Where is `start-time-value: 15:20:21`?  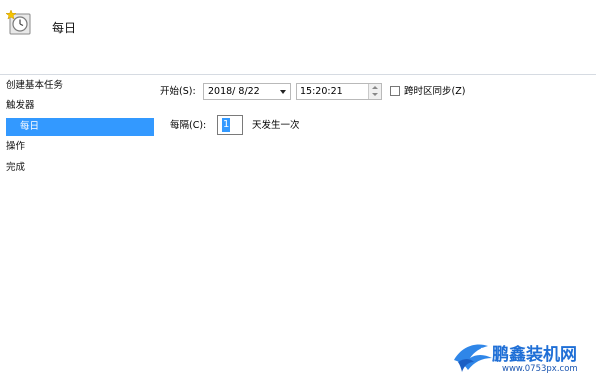
start-time-value: 15:20:21 is located at coordinates (321, 91).